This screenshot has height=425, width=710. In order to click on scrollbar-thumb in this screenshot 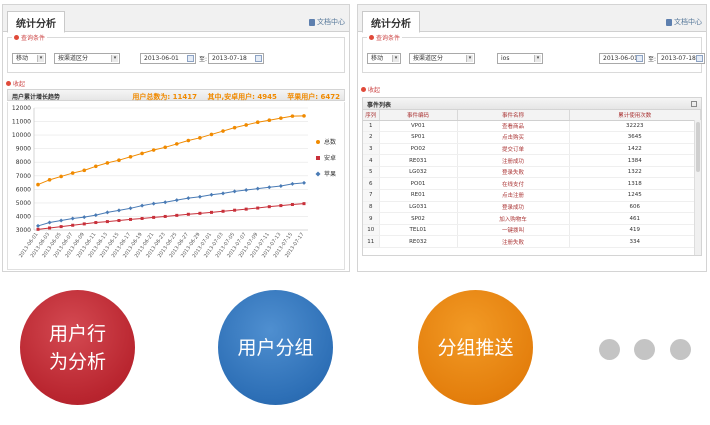, I will do `click(698, 147)`.